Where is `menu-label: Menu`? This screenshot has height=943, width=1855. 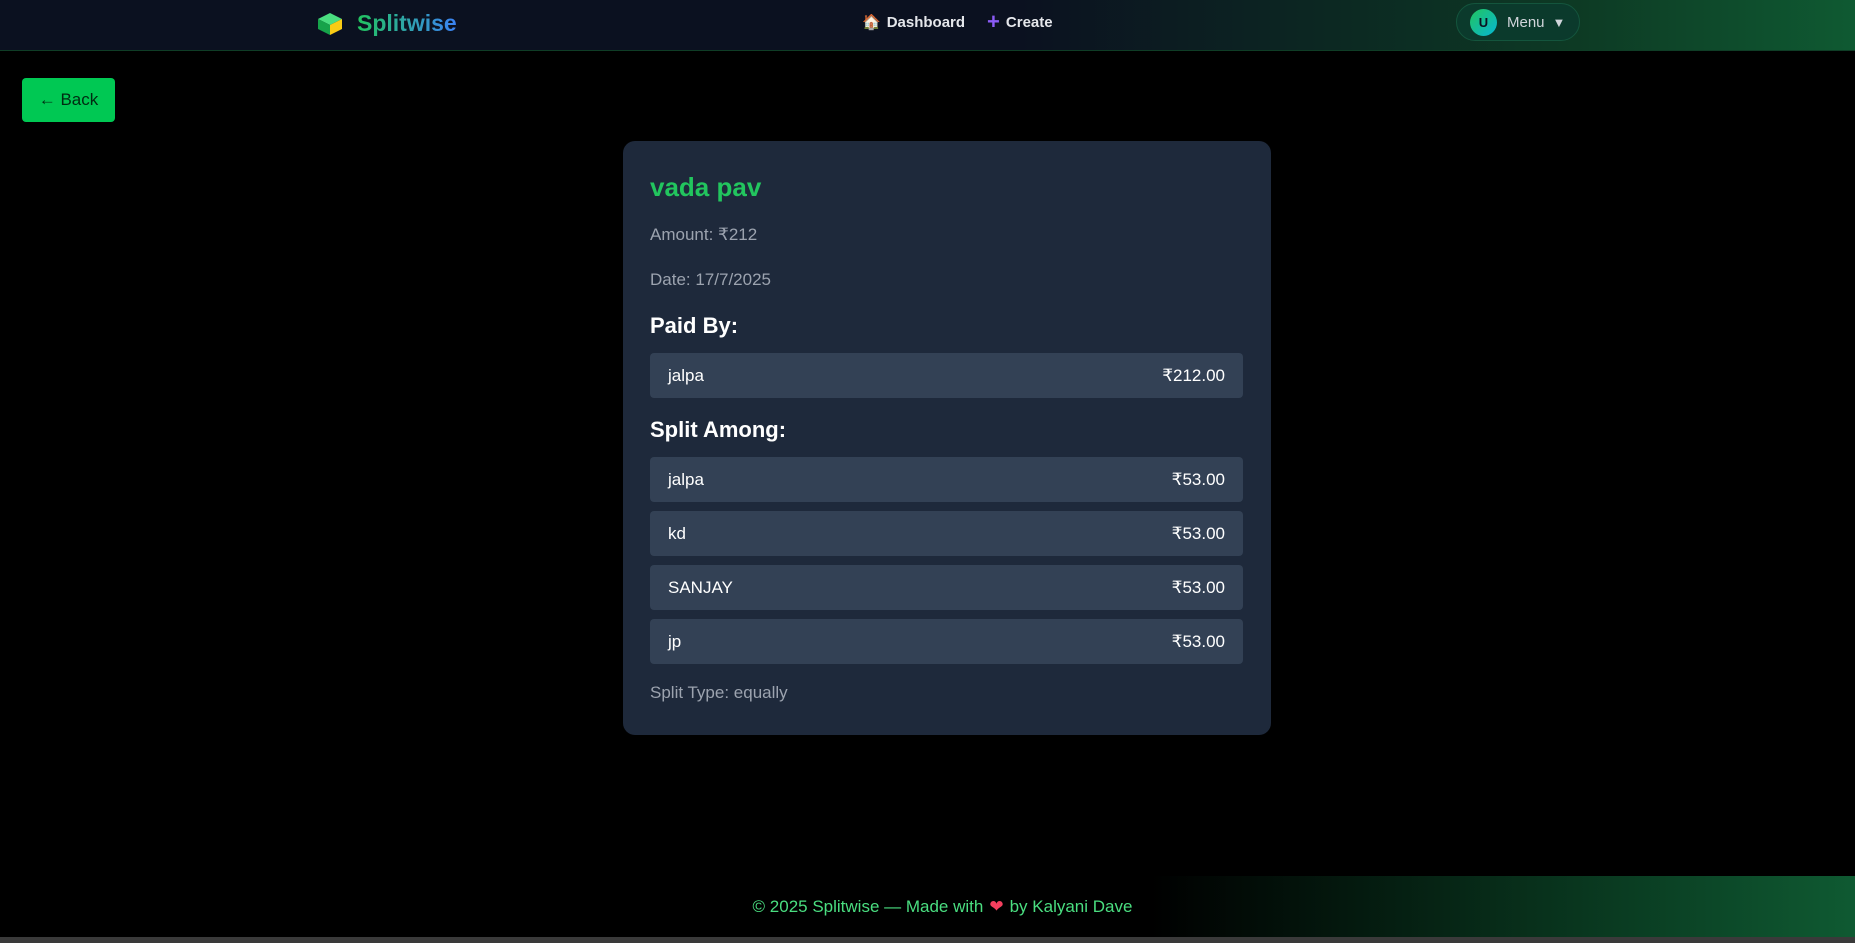 menu-label: Menu is located at coordinates (1526, 22).